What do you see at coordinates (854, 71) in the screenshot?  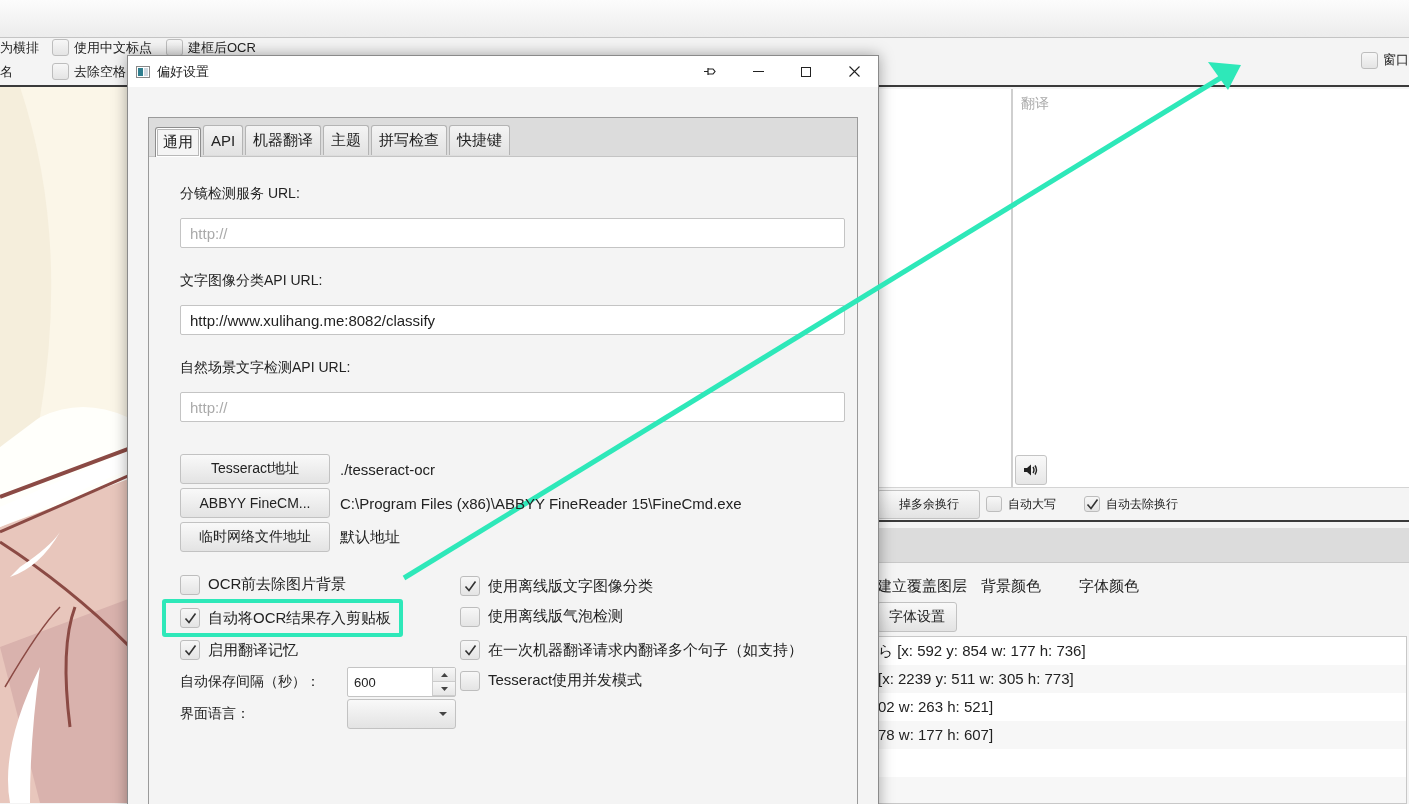 I see `close-icon` at bounding box center [854, 71].